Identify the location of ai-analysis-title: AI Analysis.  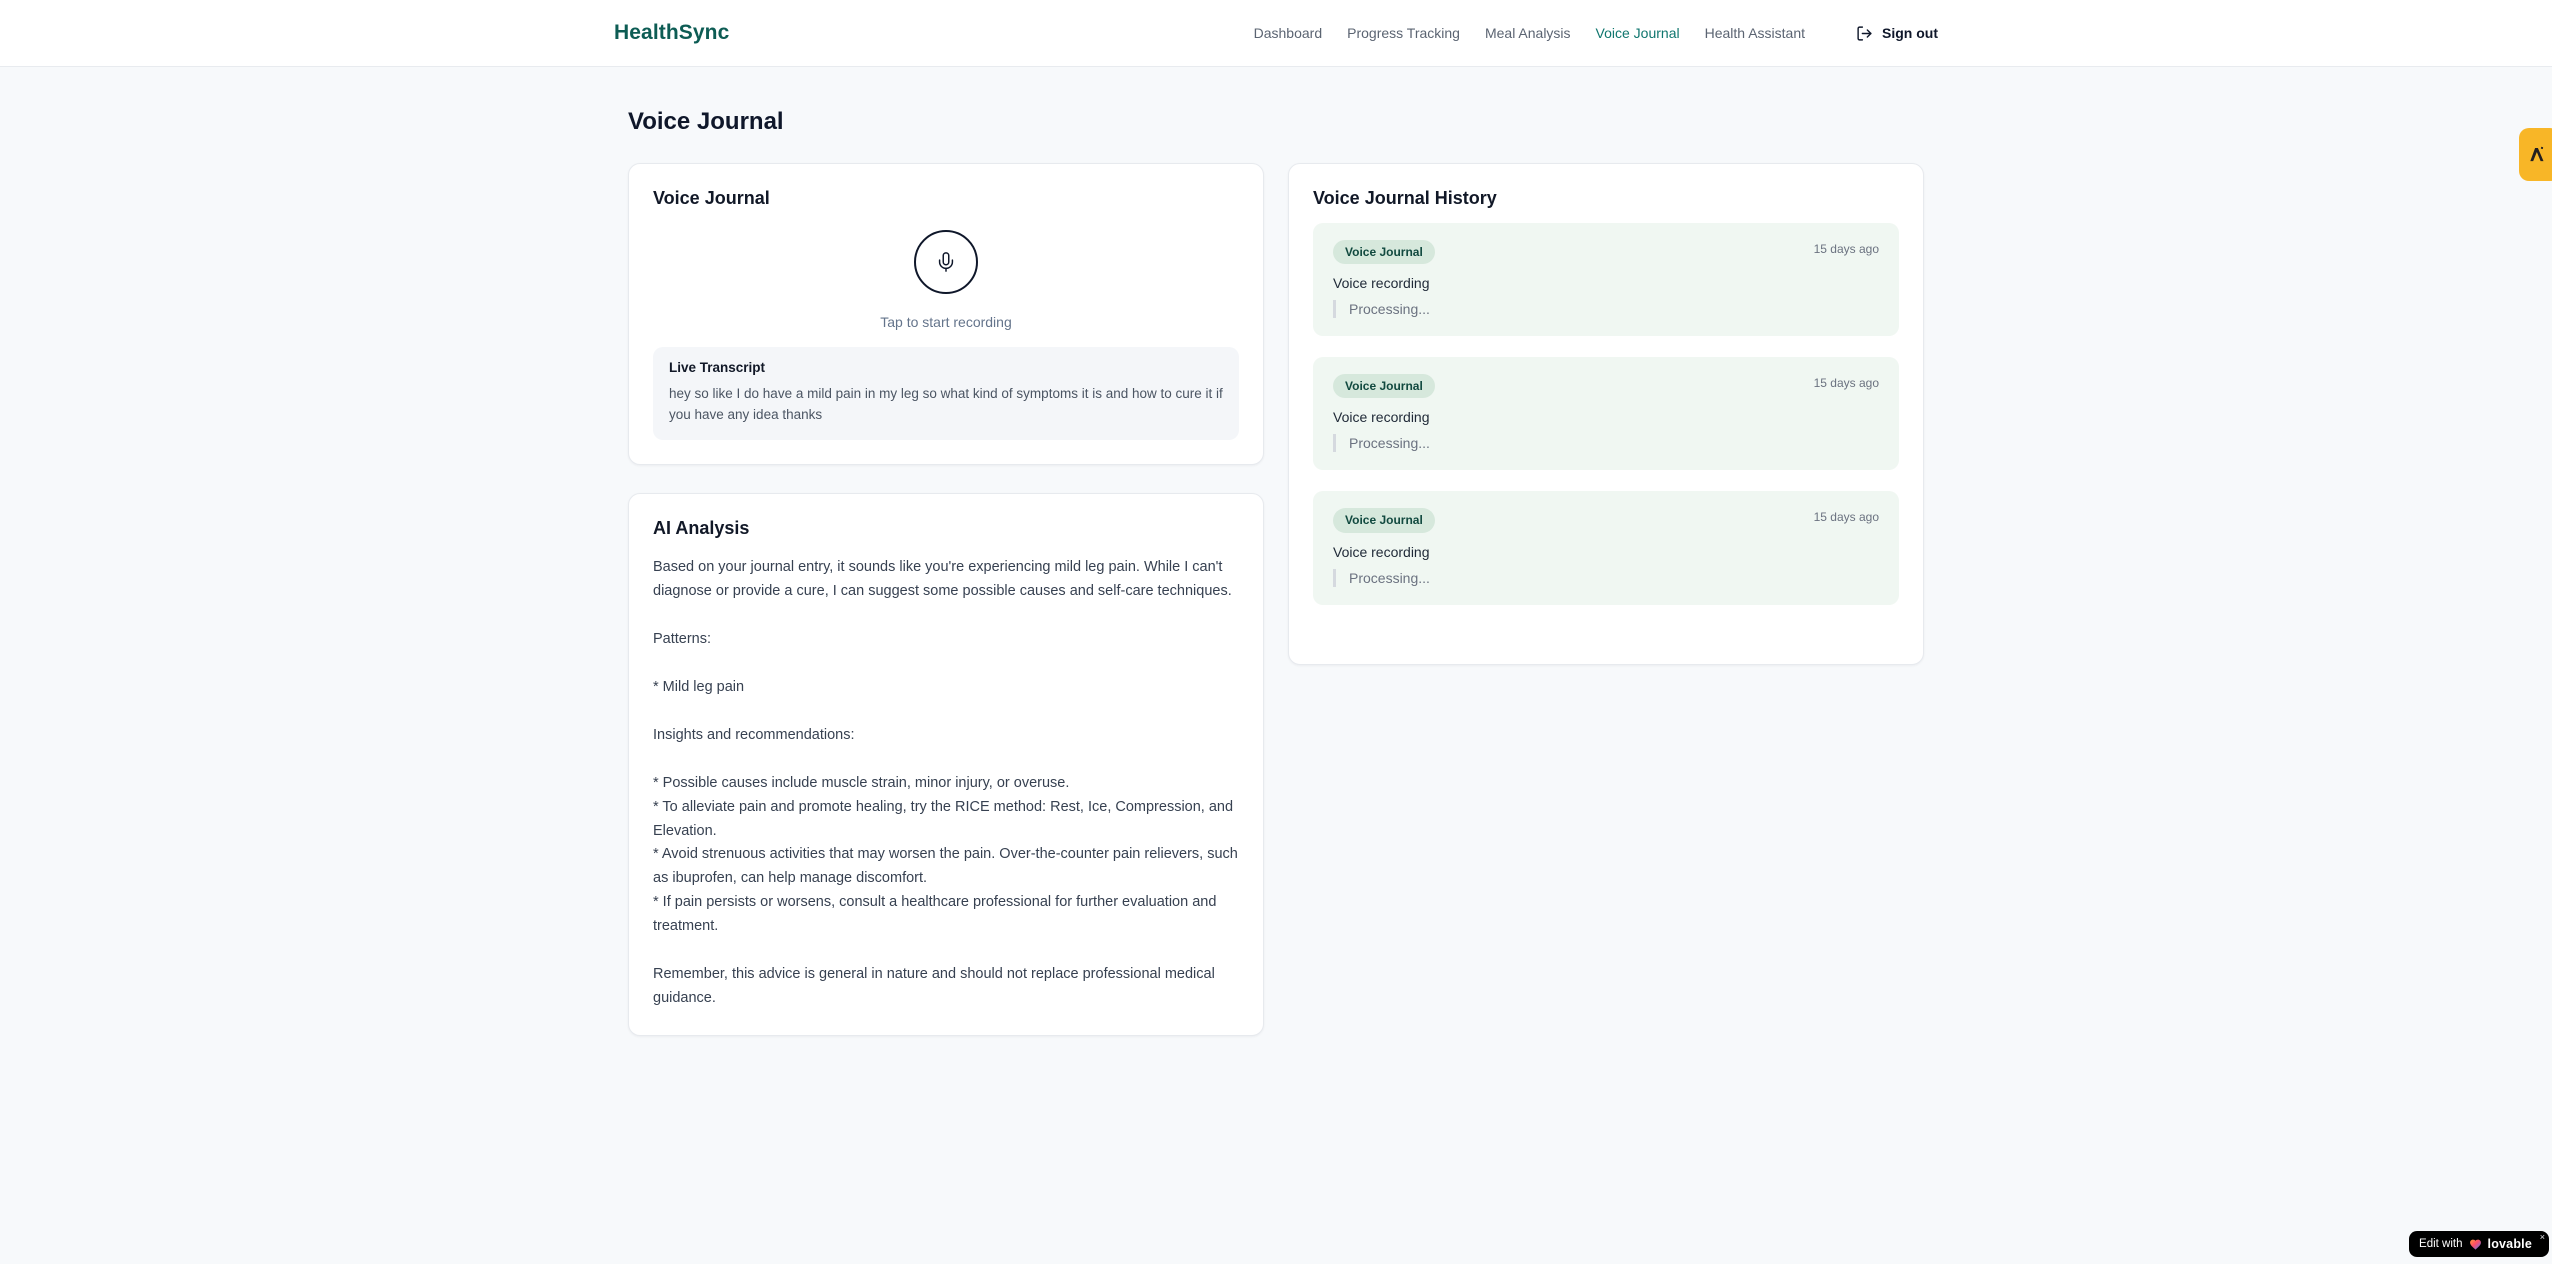
(701, 527).